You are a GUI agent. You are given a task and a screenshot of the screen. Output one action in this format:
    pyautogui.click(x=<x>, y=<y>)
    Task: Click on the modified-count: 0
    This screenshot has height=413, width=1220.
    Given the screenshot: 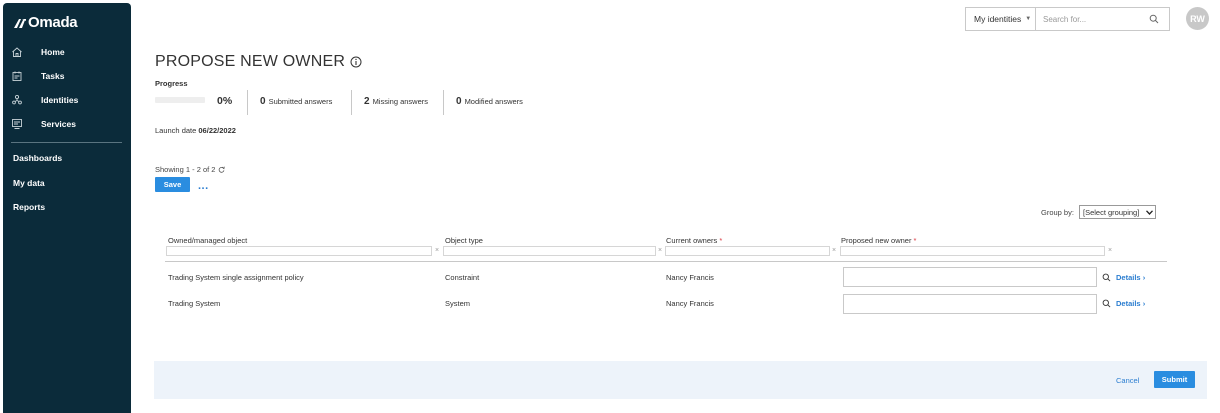 What is the action you would take?
    pyautogui.click(x=459, y=101)
    